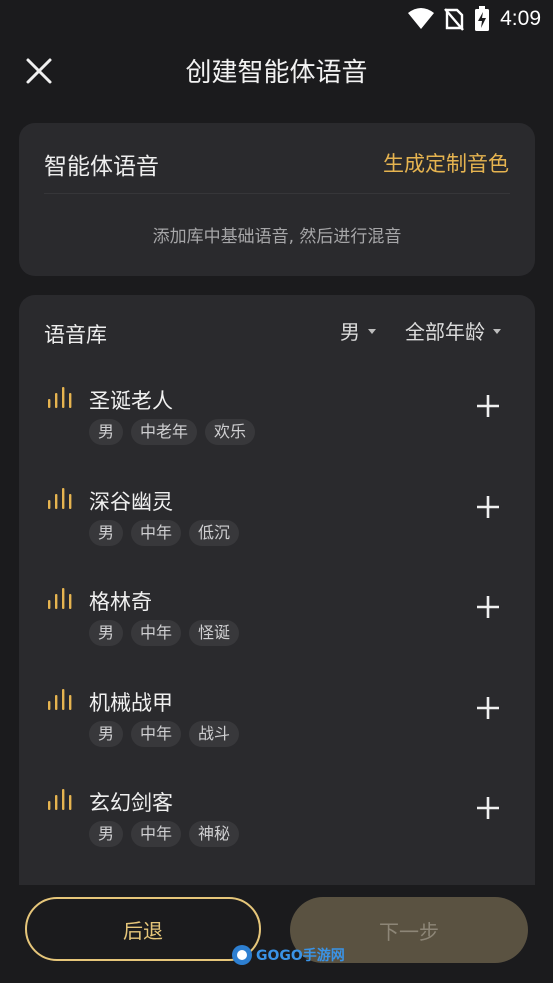 Image resolution: width=553 pixels, height=983 pixels. I want to click on voice-item: 圣诞老人 男 中老年 欢乐, so click(277, 431).